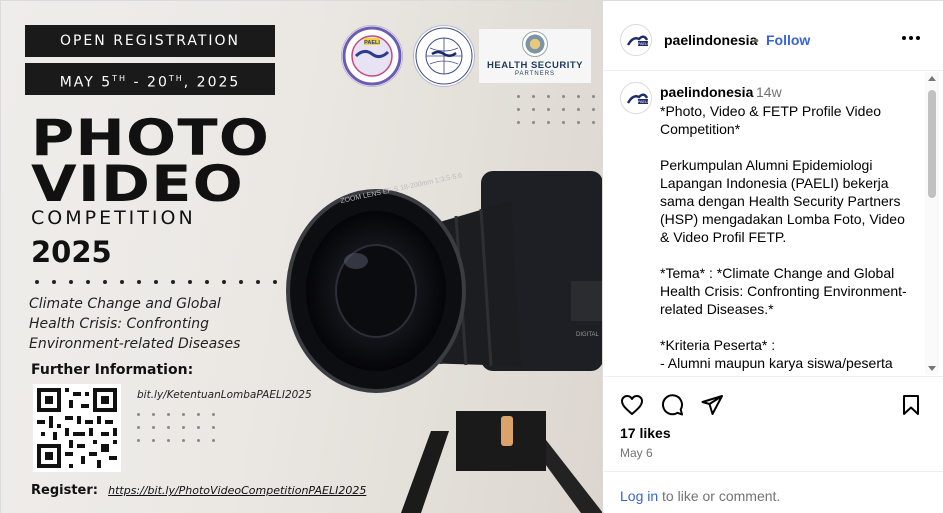 The width and height of the screenshot is (943, 513). What do you see at coordinates (64, 490) in the screenshot?
I see `register-label: Register:` at bounding box center [64, 490].